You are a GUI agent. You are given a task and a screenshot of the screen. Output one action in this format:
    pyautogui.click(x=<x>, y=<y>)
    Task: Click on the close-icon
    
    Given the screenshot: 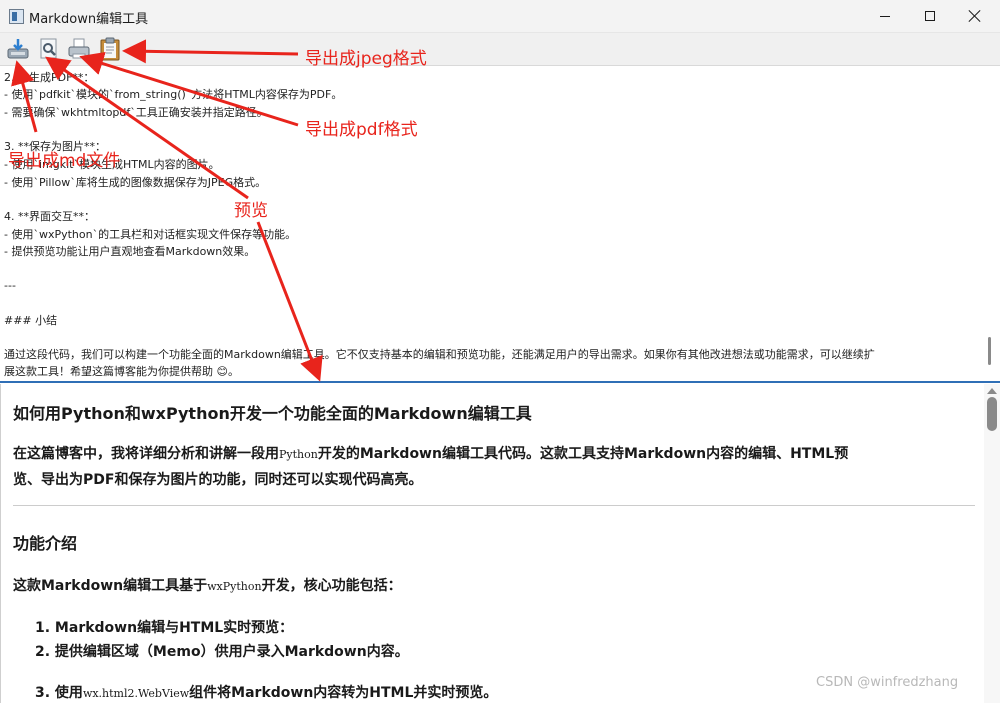 What is the action you would take?
    pyautogui.click(x=975, y=16)
    